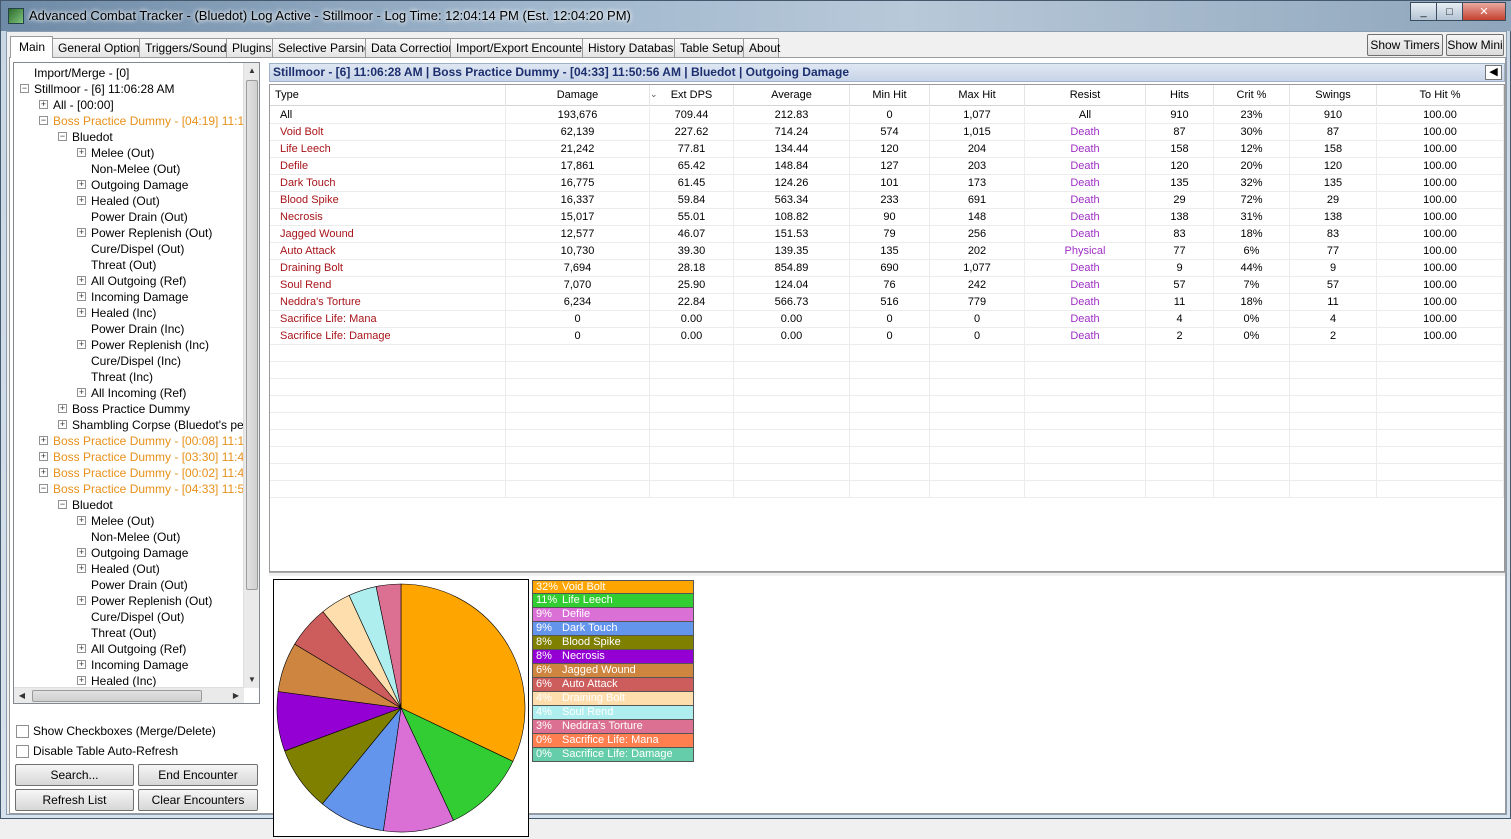 This screenshot has width=1511, height=839. What do you see at coordinates (1475, 45) in the screenshot?
I see `show-mini-button: Show Mini` at bounding box center [1475, 45].